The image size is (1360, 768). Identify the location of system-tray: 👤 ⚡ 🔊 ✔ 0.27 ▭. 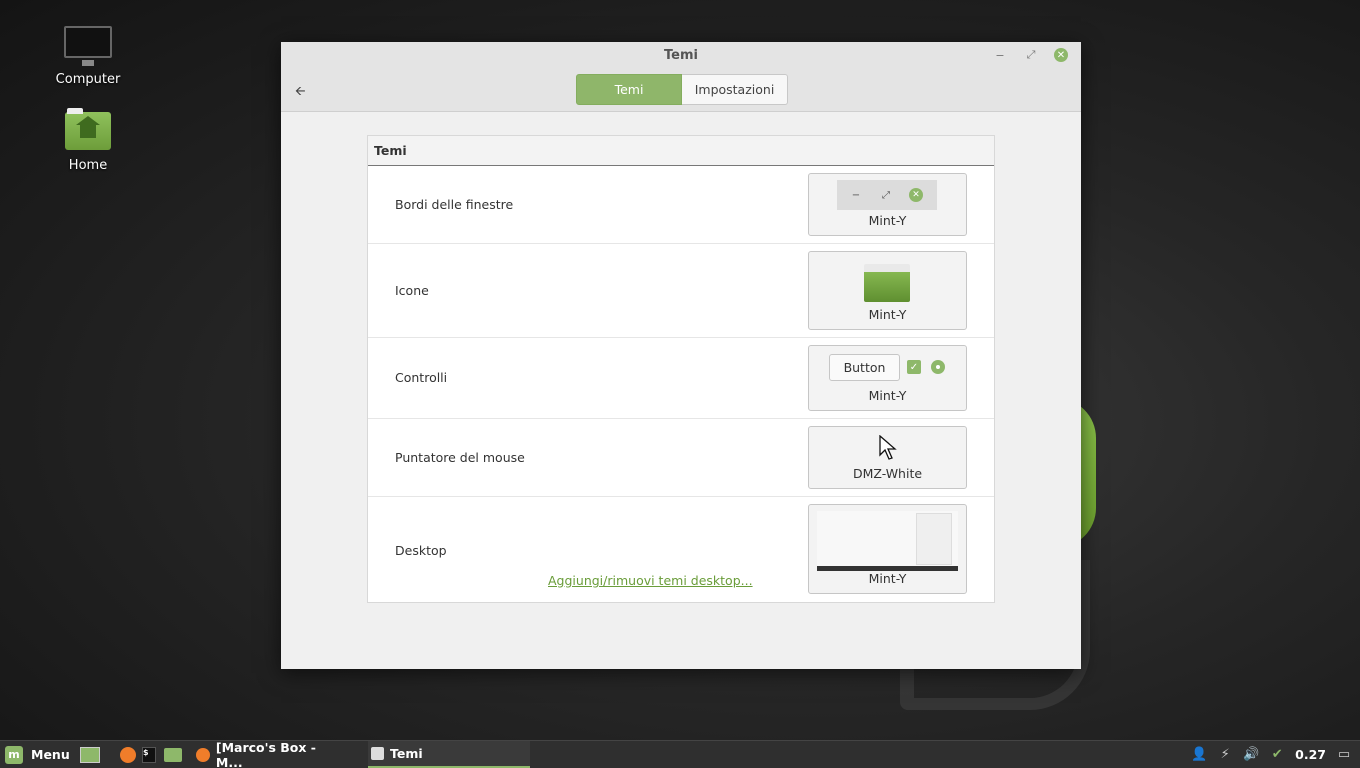
(1271, 754).